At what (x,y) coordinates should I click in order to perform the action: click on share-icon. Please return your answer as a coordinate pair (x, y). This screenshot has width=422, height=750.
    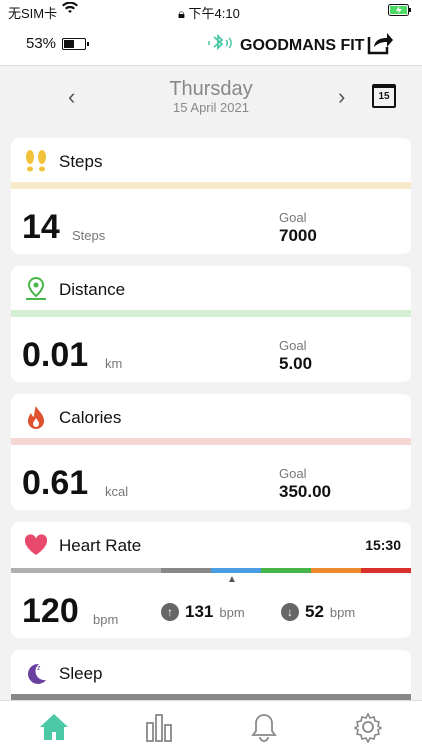
    Looking at the image, I should click on (380, 44).